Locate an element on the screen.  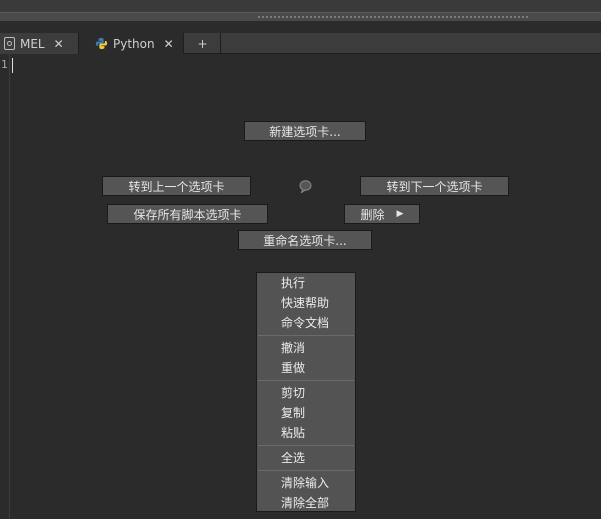
tab-mel-close-icon: ✕ is located at coordinates (59, 44).